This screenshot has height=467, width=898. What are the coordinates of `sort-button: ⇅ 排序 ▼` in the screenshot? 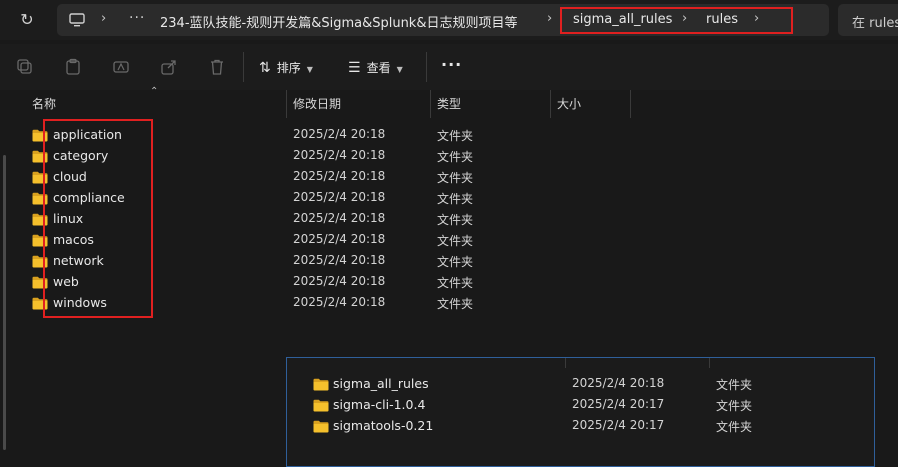 It's located at (286, 68).